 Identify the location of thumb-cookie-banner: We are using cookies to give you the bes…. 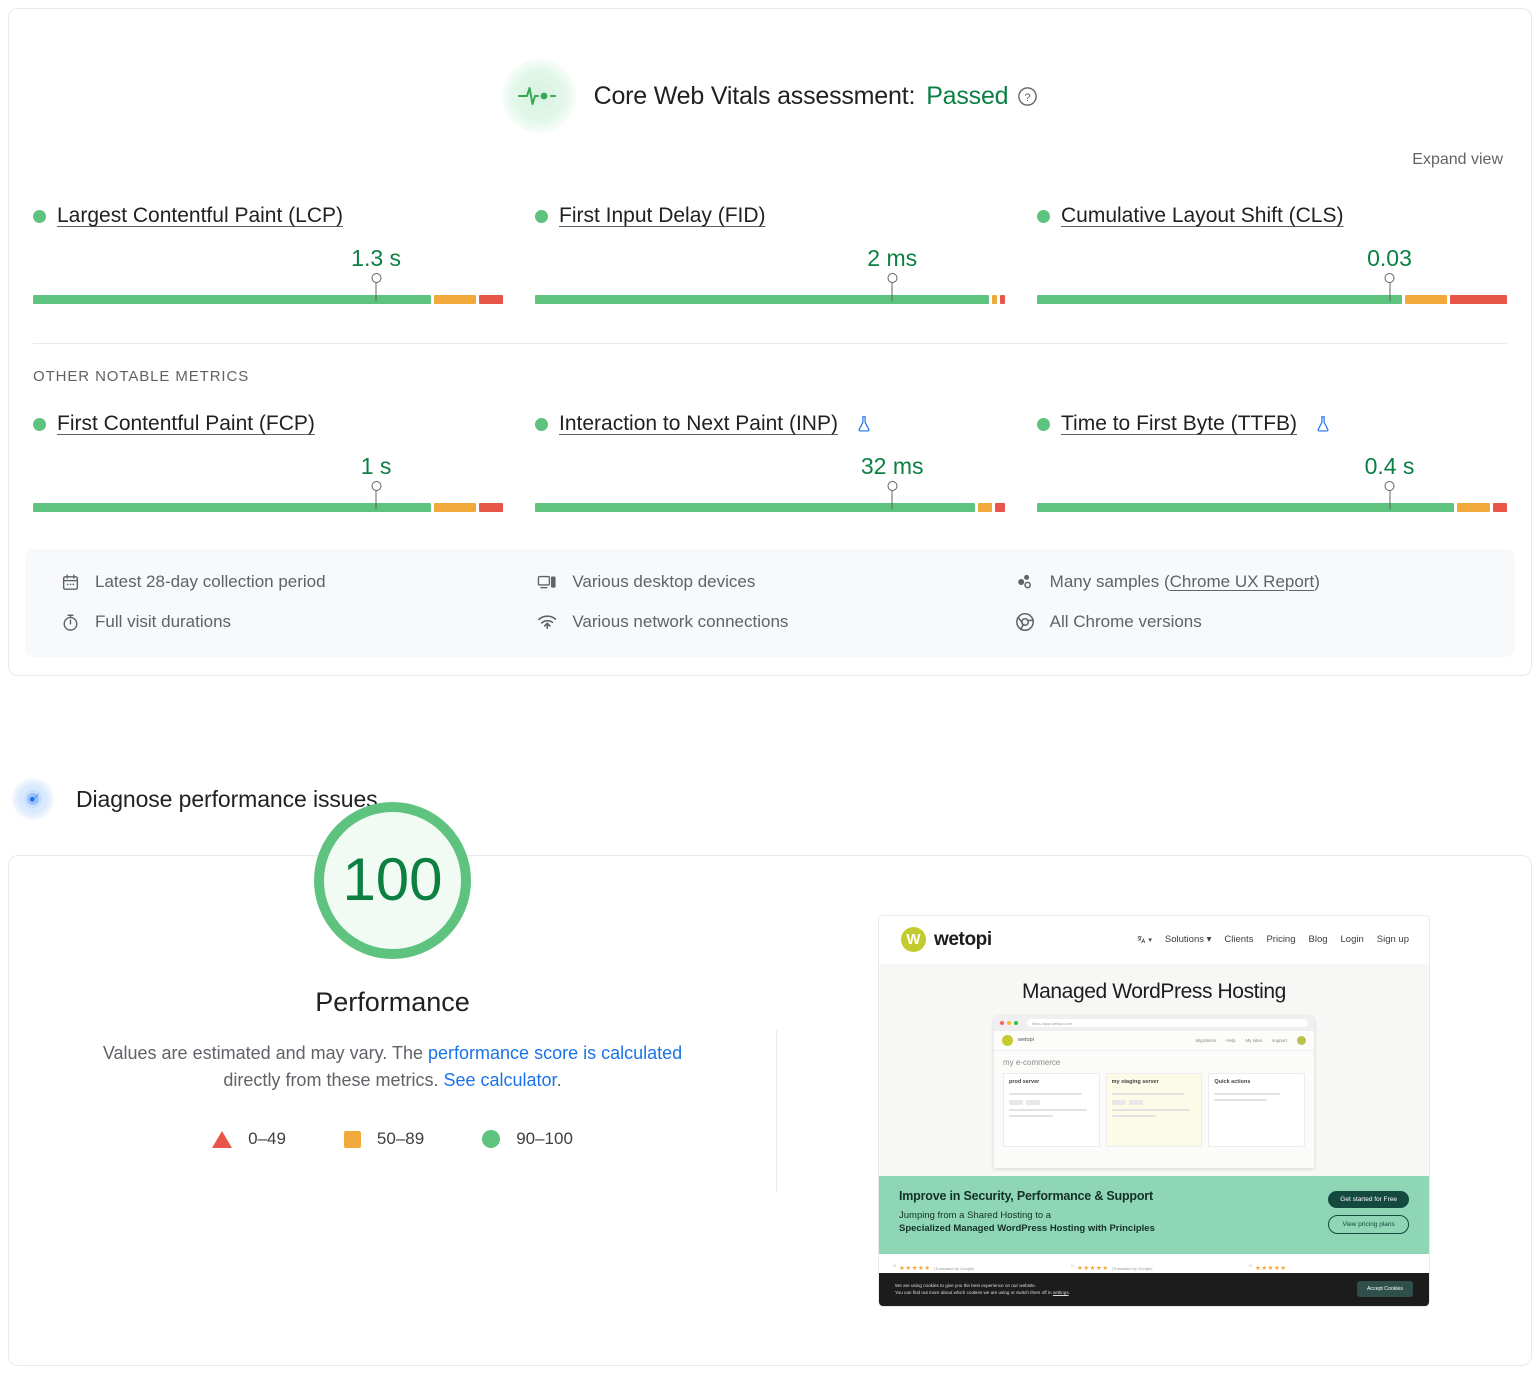
(1154, 1289).